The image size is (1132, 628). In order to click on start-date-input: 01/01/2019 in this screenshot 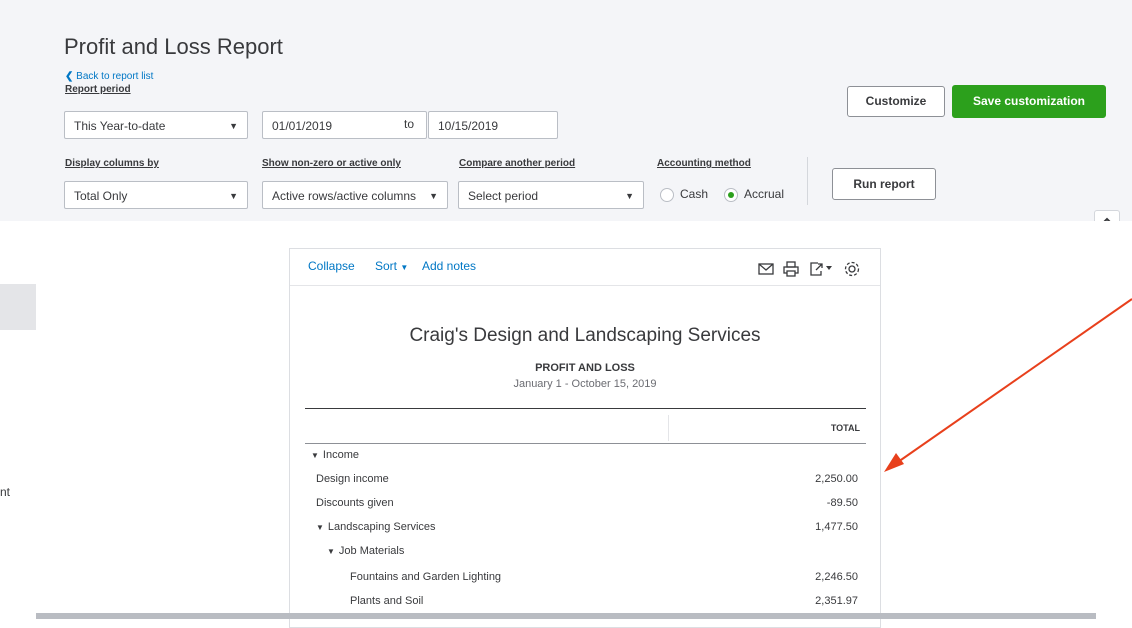, I will do `click(344, 125)`.